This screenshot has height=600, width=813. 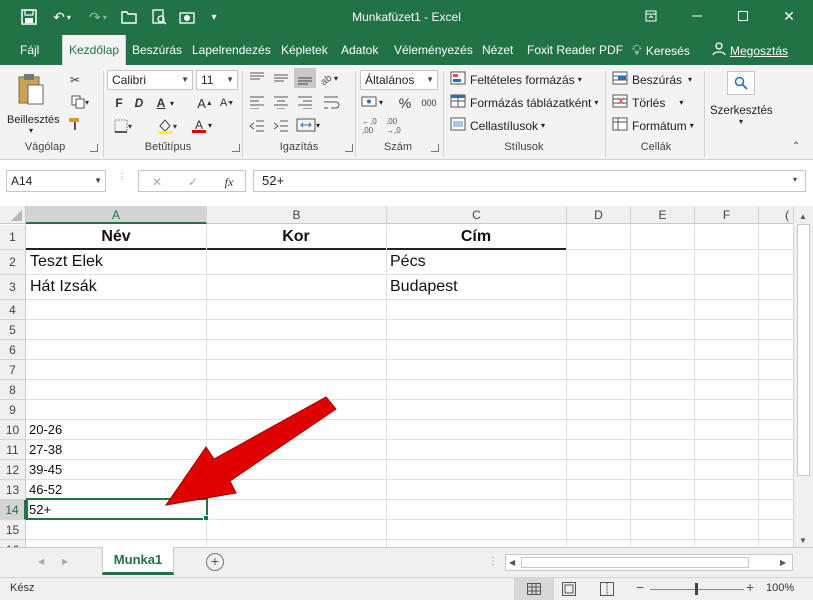 I want to click on row-header-6: 6, so click(x=13, y=350).